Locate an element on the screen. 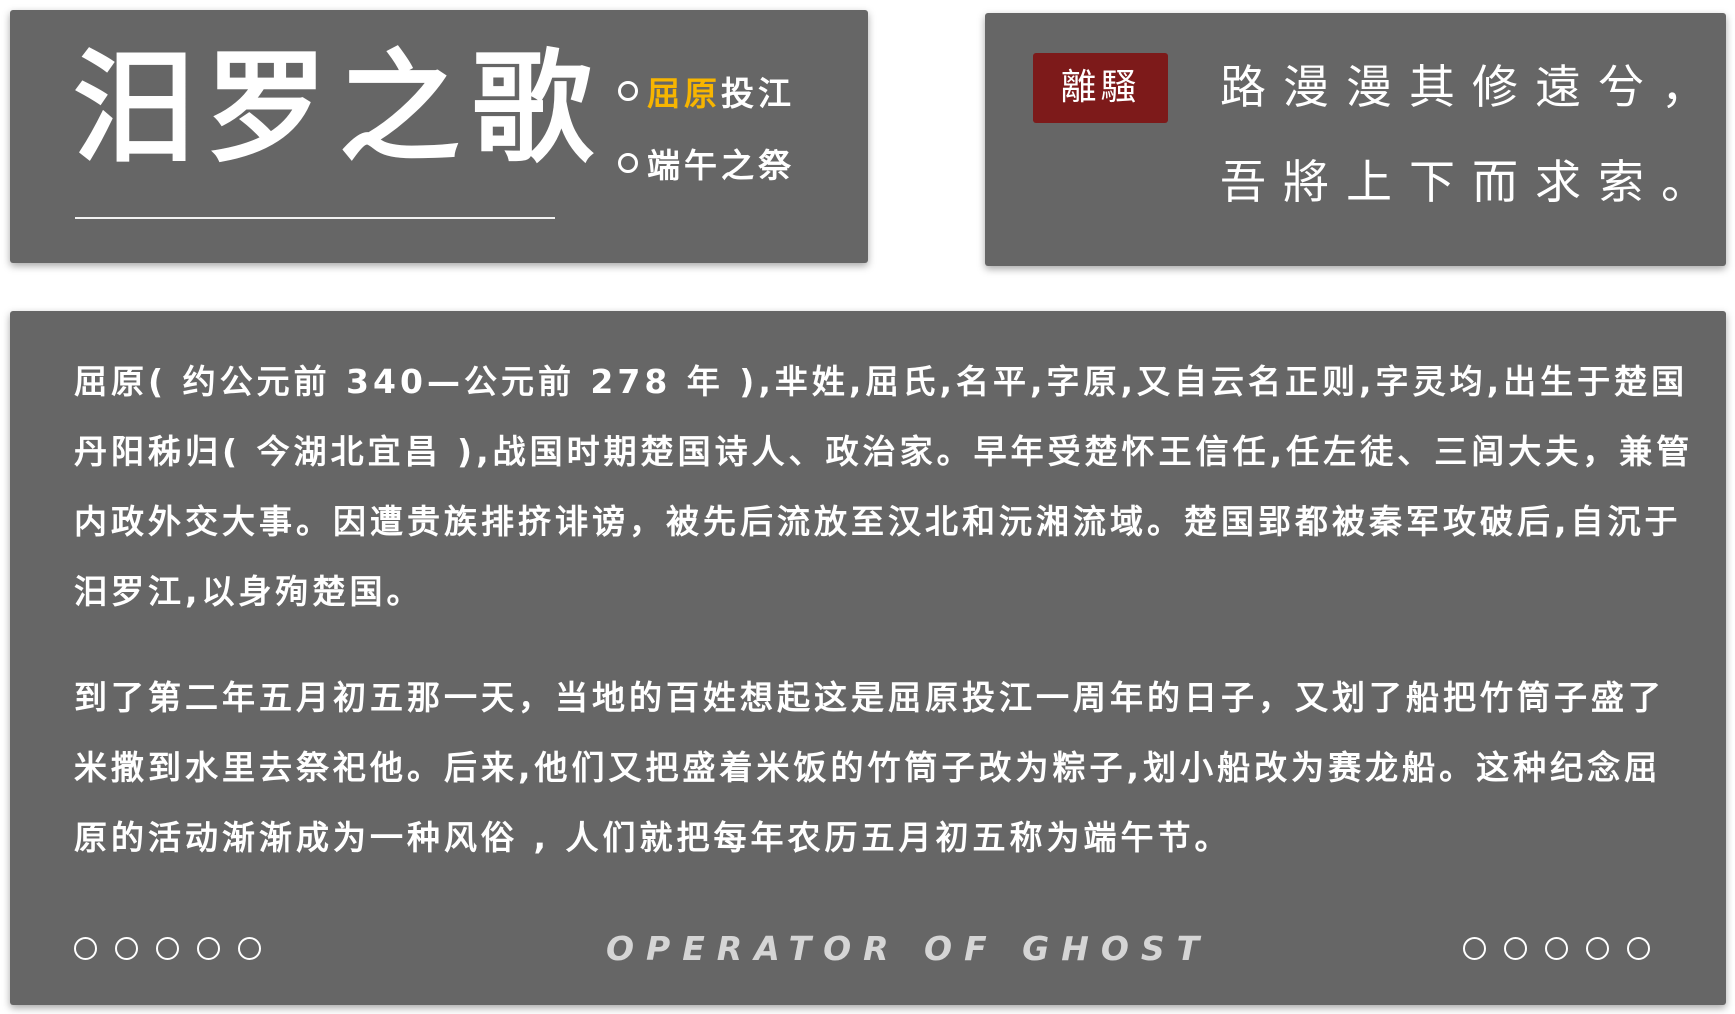 Image resolution: width=1735 pixels, height=1014 pixels. poem-line: 吾將上下而求索。 is located at coordinates (1472, 182).